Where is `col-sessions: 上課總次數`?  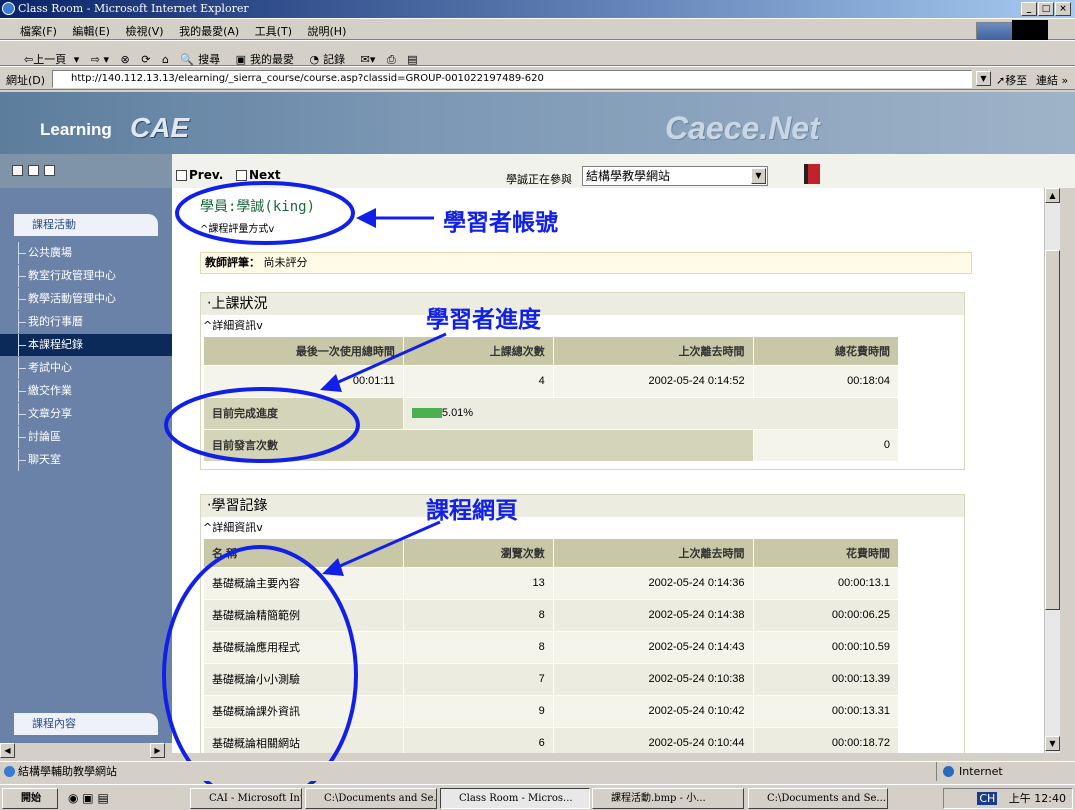
col-sessions: 上課總次數 is located at coordinates (478, 351).